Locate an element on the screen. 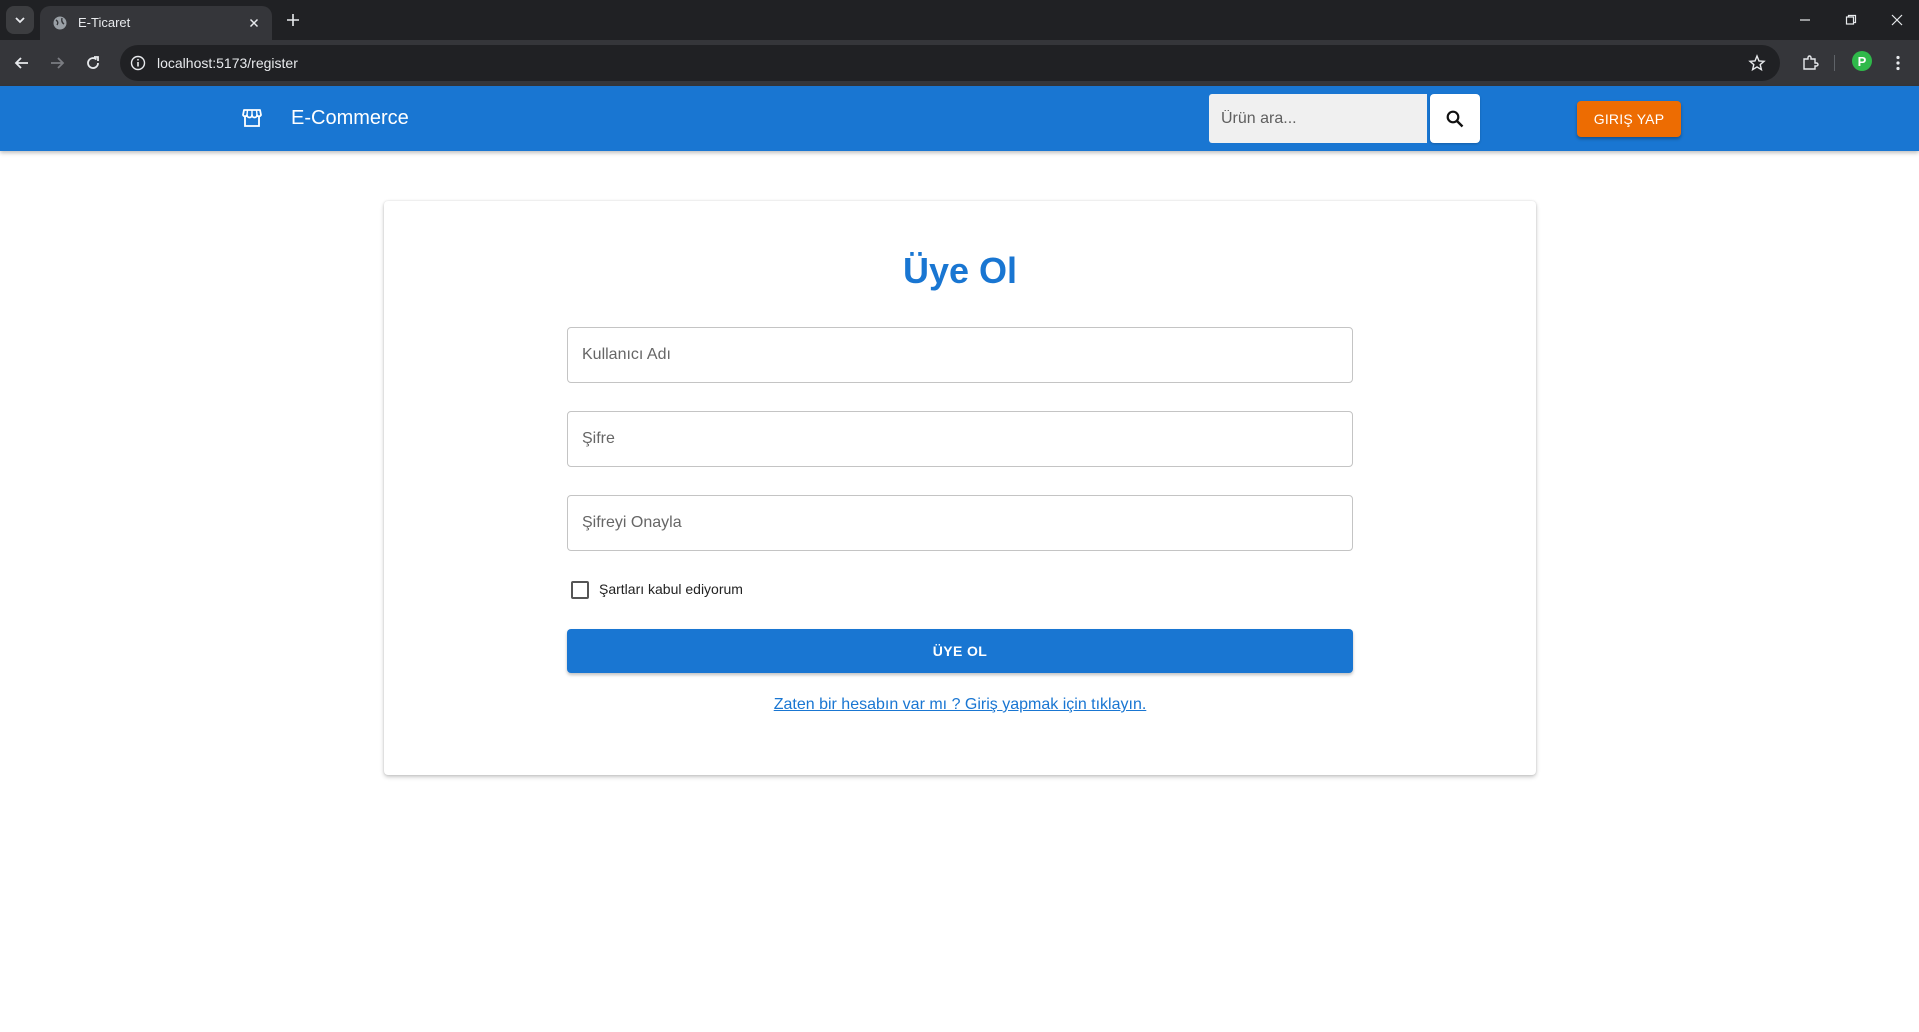  browser-tab-active: E-Ticaret is located at coordinates (156, 23).